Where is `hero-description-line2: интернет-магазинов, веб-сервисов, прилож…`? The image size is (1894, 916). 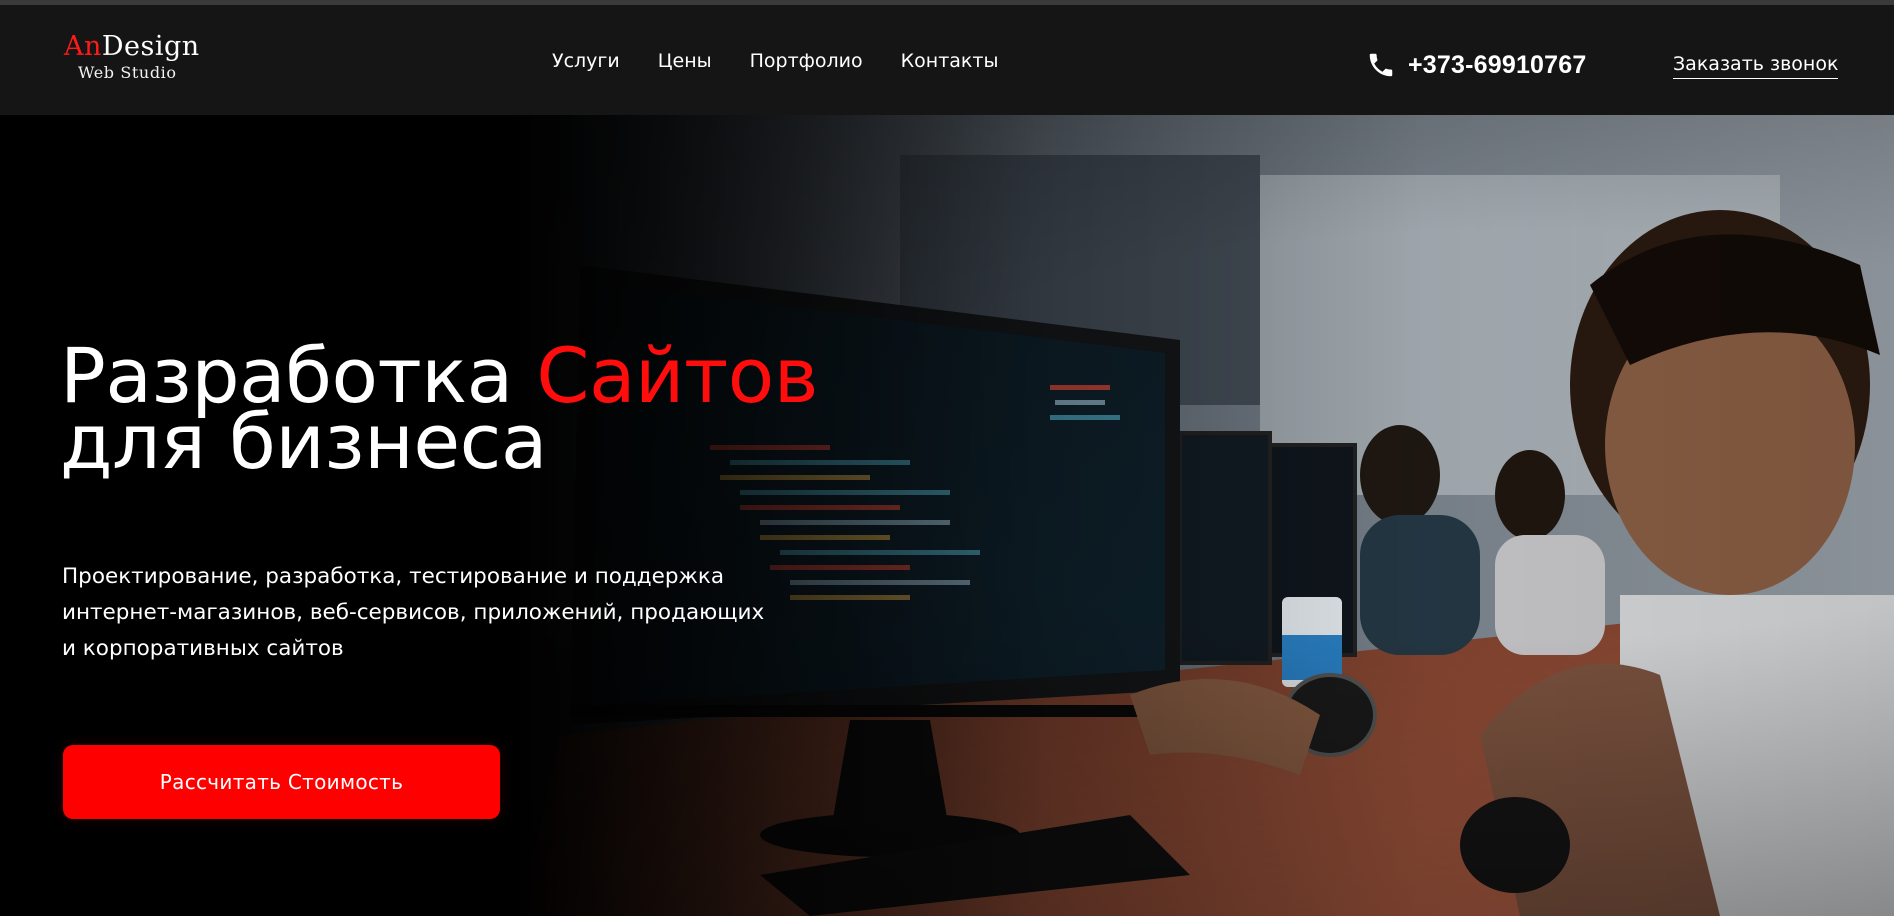 hero-description-line2: интернет-магазинов, веб-сервисов, прилож… is located at coordinates (413, 612).